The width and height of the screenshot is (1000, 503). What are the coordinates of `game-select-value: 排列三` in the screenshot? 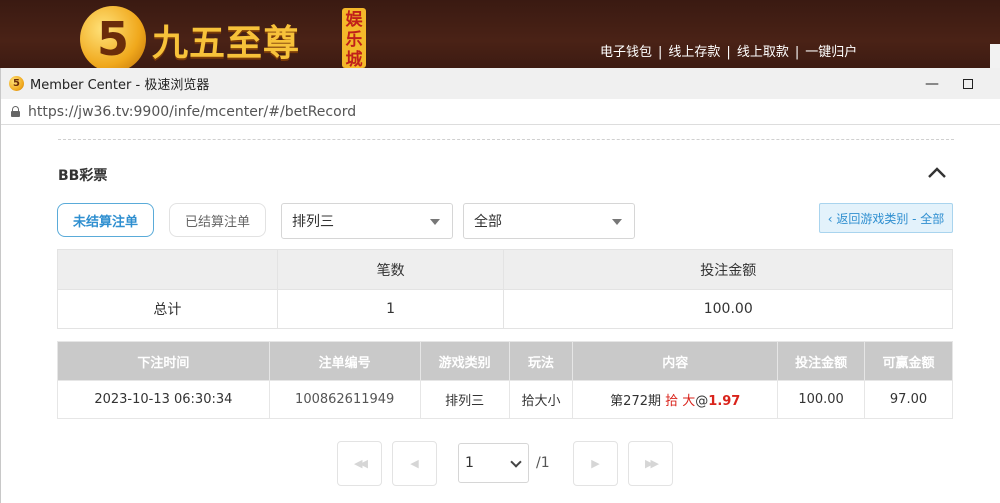 It's located at (313, 222).